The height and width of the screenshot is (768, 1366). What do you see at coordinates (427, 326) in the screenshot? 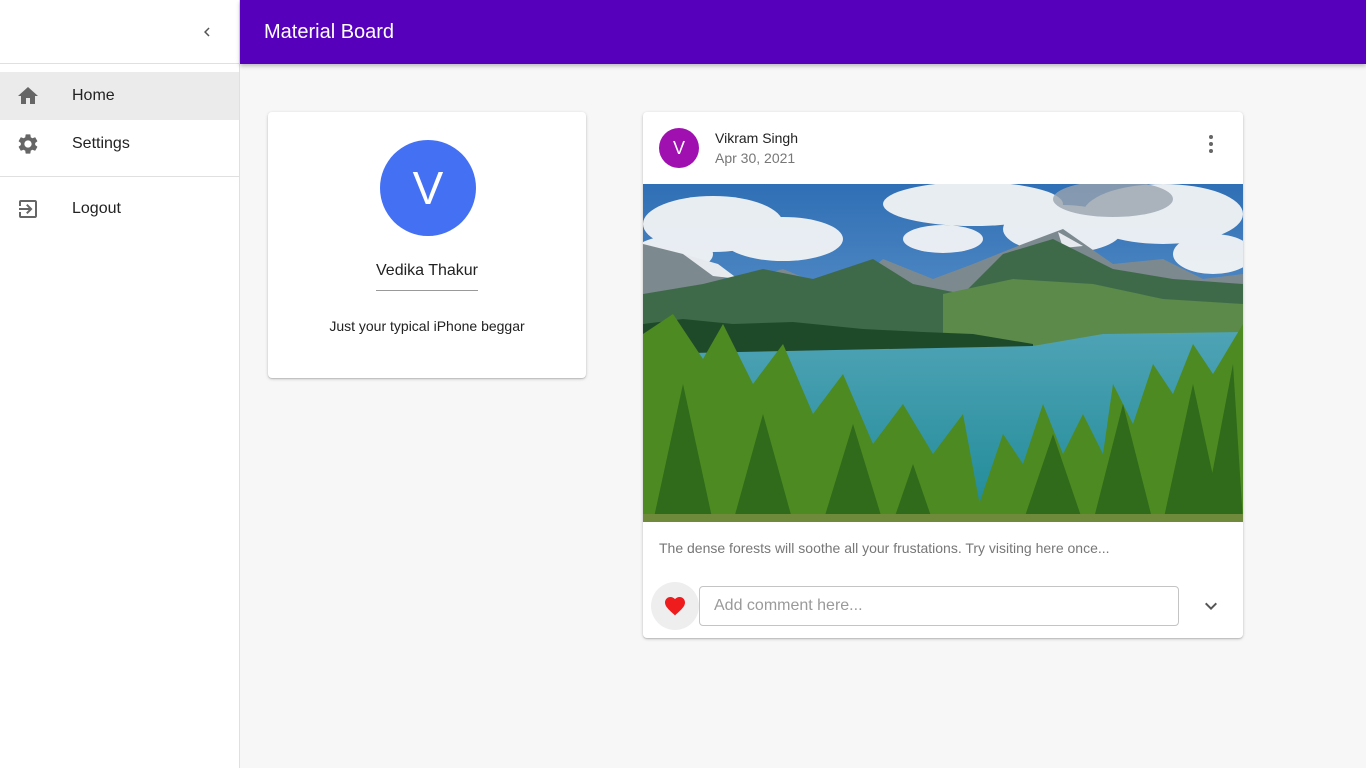
I see `profile-bio: Just your typical iPhone beggar` at bounding box center [427, 326].